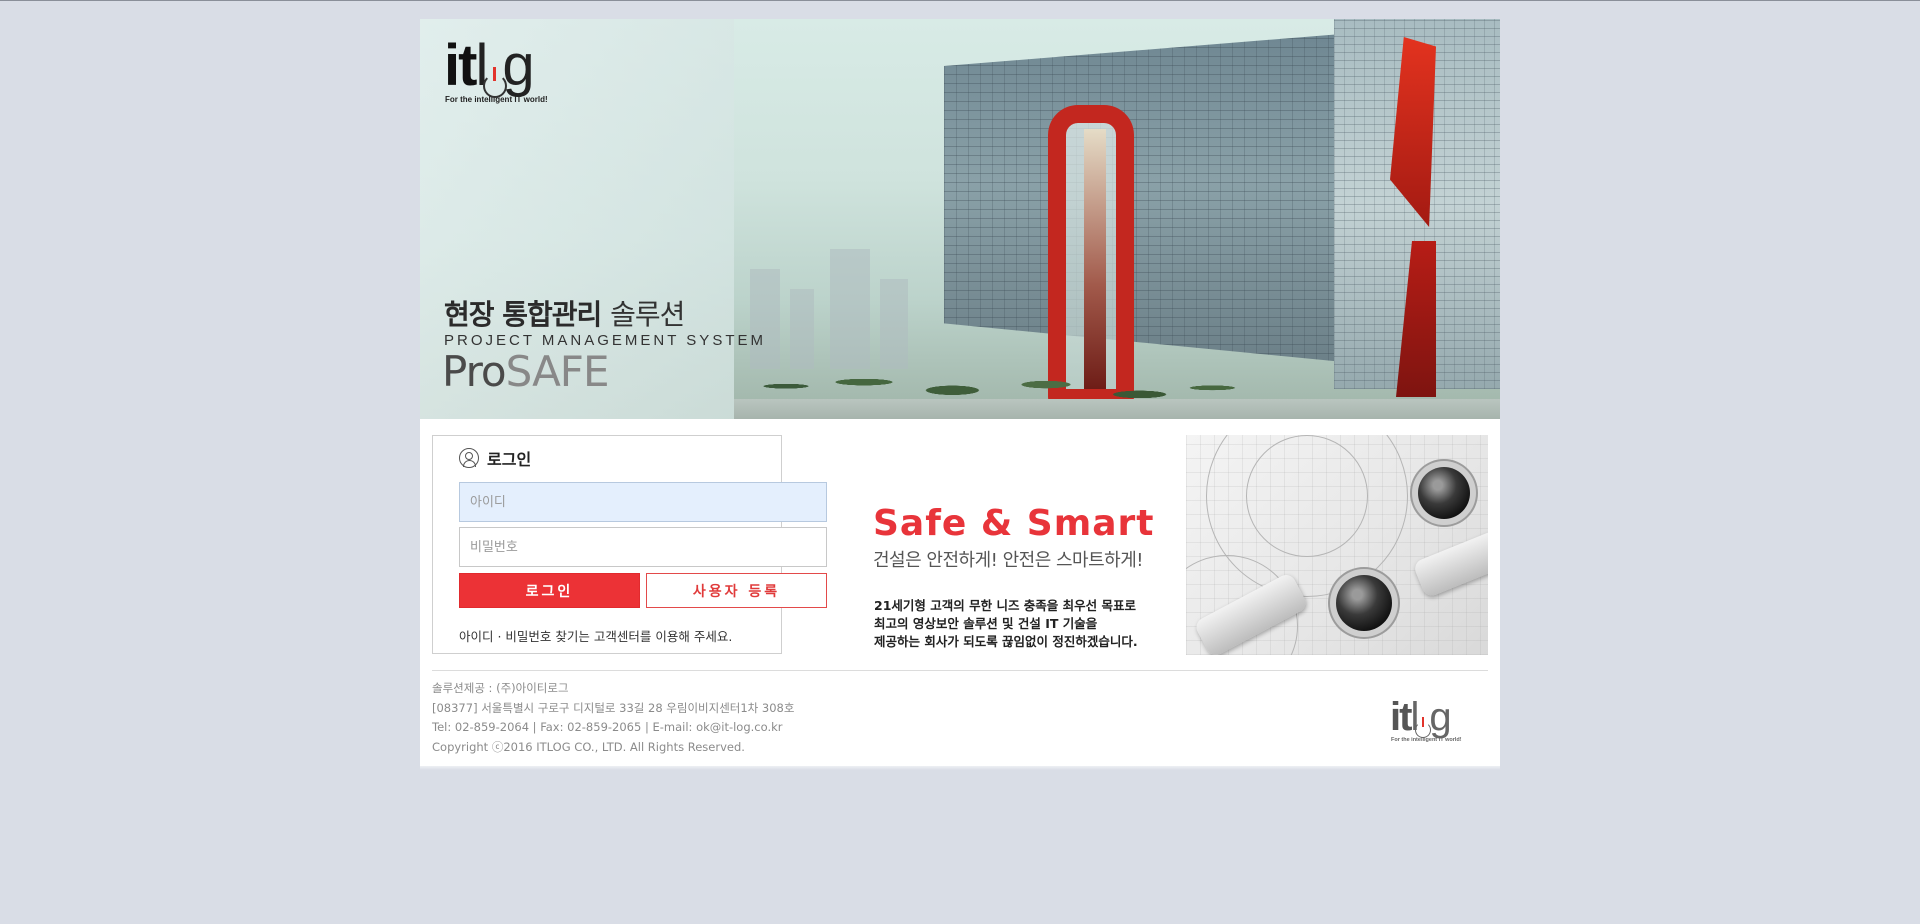 This screenshot has height=924, width=1920. What do you see at coordinates (1008, 560) in the screenshot?
I see `slogan-subtitle: 건설은 안전하게! 안전은 스마트하게!` at bounding box center [1008, 560].